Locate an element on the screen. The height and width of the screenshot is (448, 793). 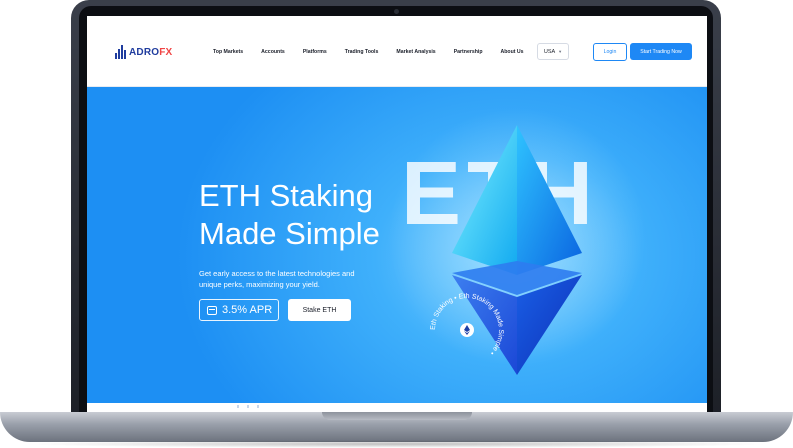
login-button: Login is located at coordinates (610, 52).